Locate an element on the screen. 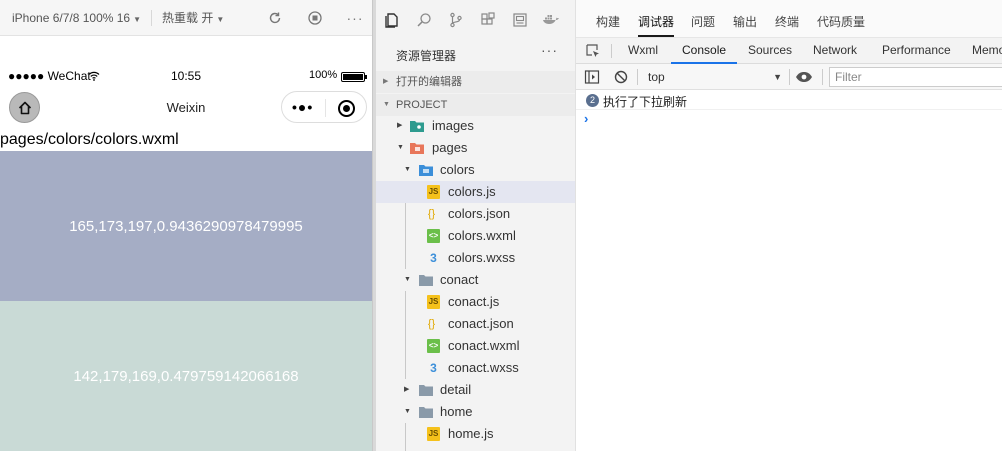 This screenshot has height=451, width=1002. tab-debugger: 调试器 is located at coordinates (656, 25).